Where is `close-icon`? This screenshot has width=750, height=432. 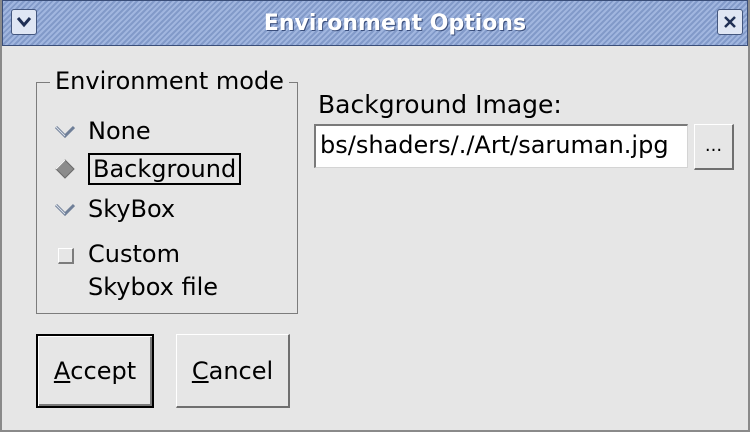
close-icon is located at coordinates (730, 22).